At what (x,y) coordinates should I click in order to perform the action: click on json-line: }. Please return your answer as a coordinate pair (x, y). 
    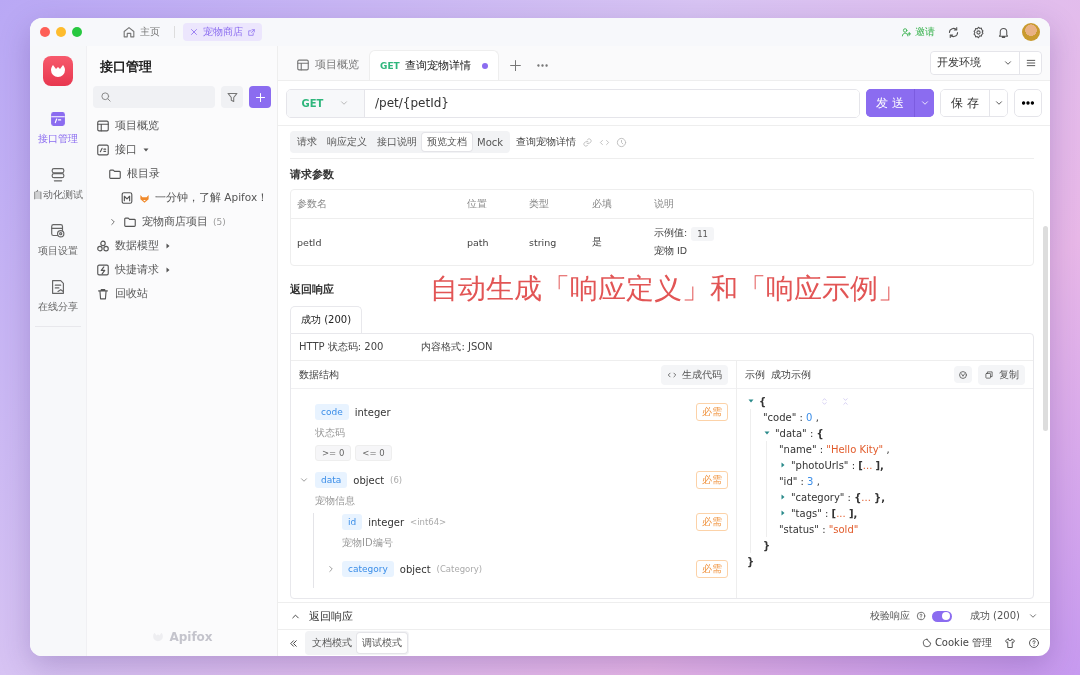
    Looking at the image, I should click on (751, 561).